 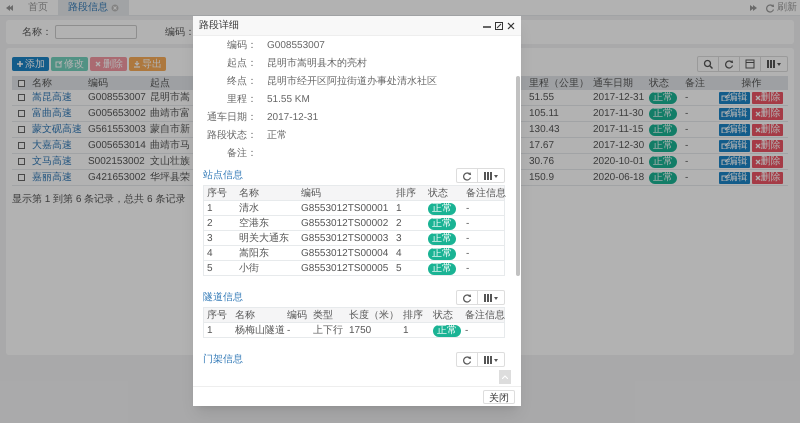 I want to click on table-cell-text: G8553012TS00005, so click(x=344, y=269).